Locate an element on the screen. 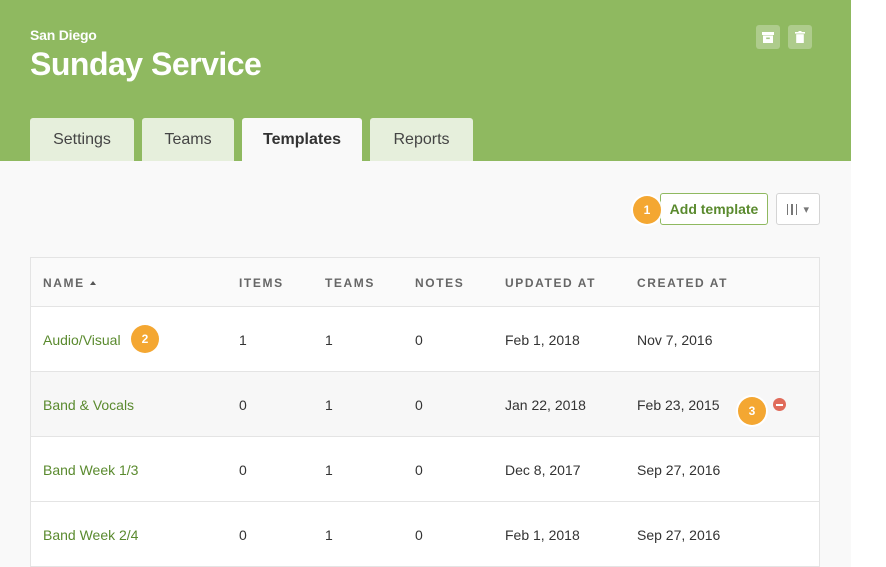  callout-badge-1: 1 is located at coordinates (647, 210).